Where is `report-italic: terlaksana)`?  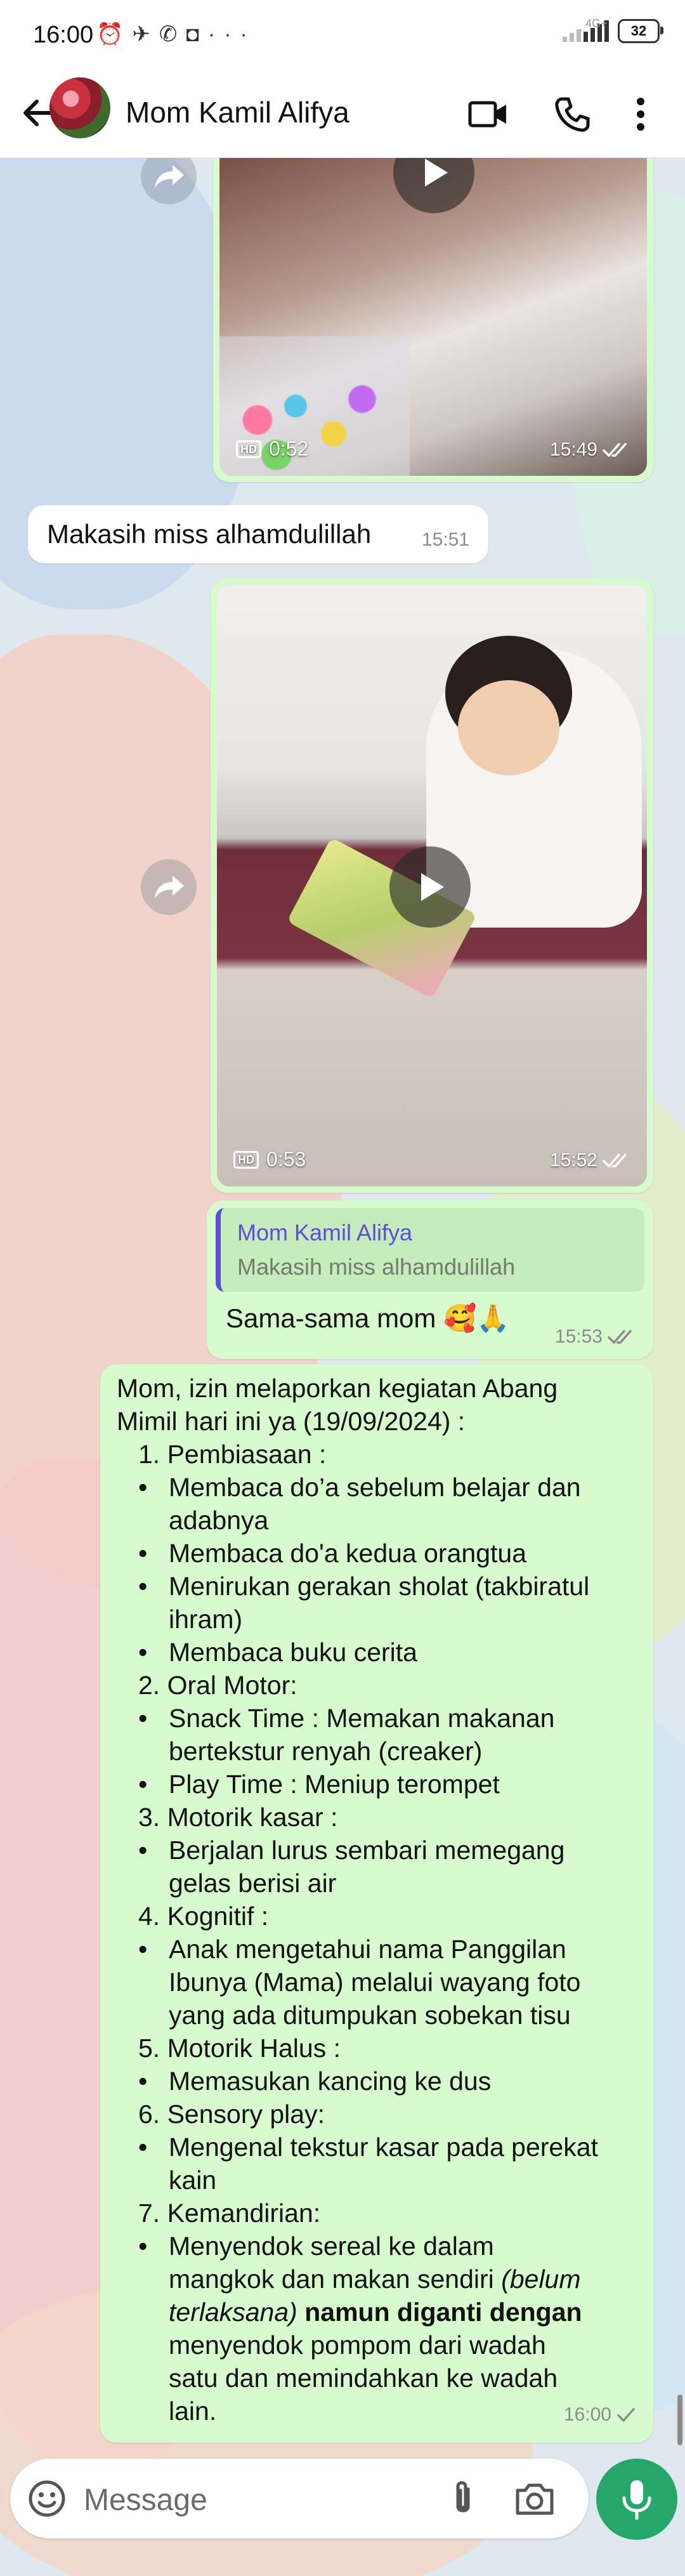 report-italic: terlaksana) is located at coordinates (233, 2312).